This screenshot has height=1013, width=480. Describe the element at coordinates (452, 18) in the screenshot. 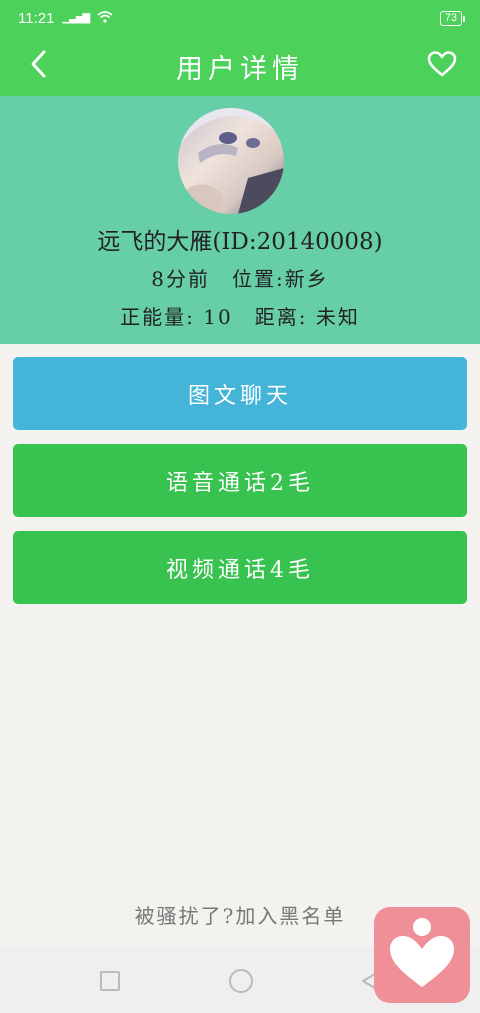

I see `battery-icon: 73` at that location.